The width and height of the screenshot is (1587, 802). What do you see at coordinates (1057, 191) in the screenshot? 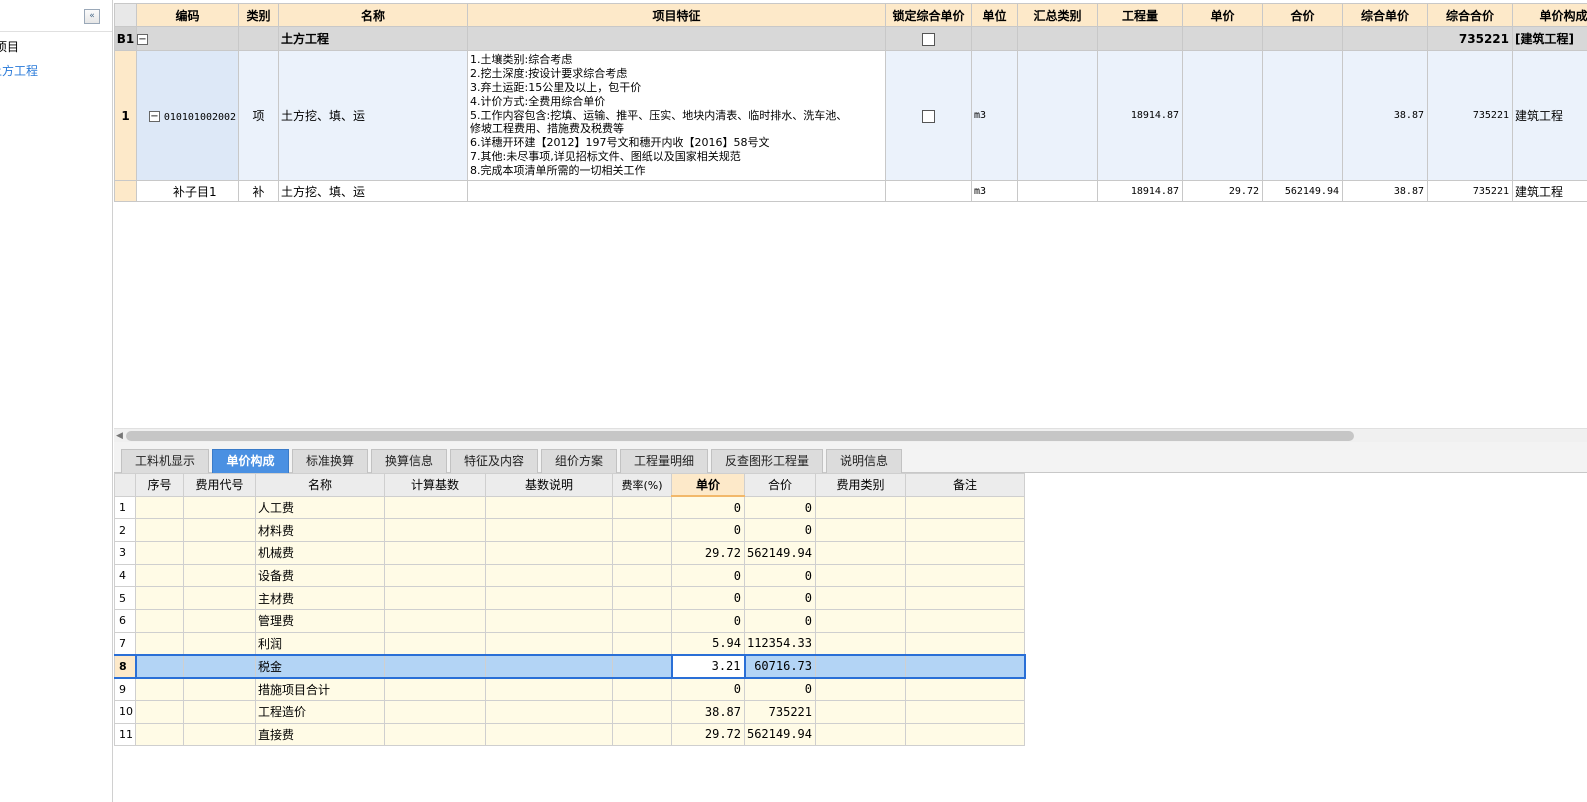
I see `sub-summary-cell` at bounding box center [1057, 191].